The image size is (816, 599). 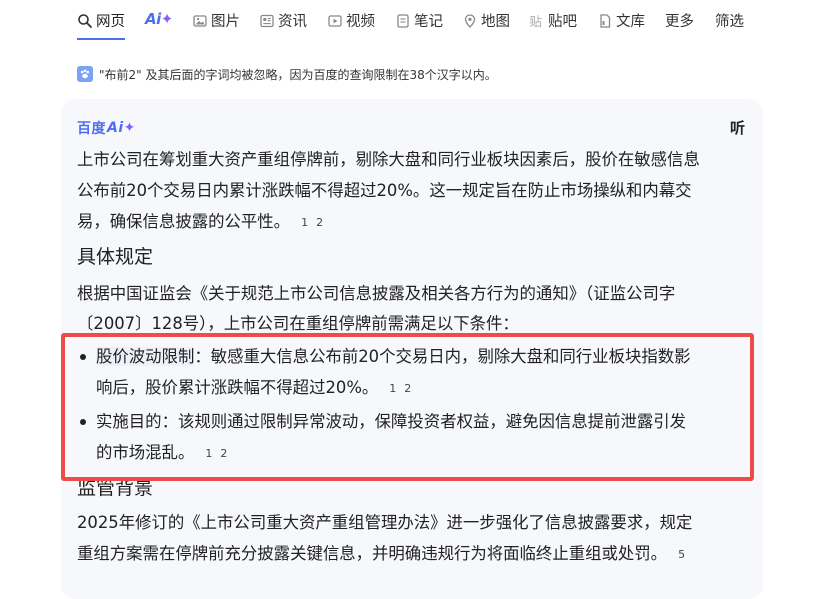 What do you see at coordinates (201, 222) in the screenshot?
I see `intro-line-3: 易，确保信息披露的公平性。 1 2` at bounding box center [201, 222].